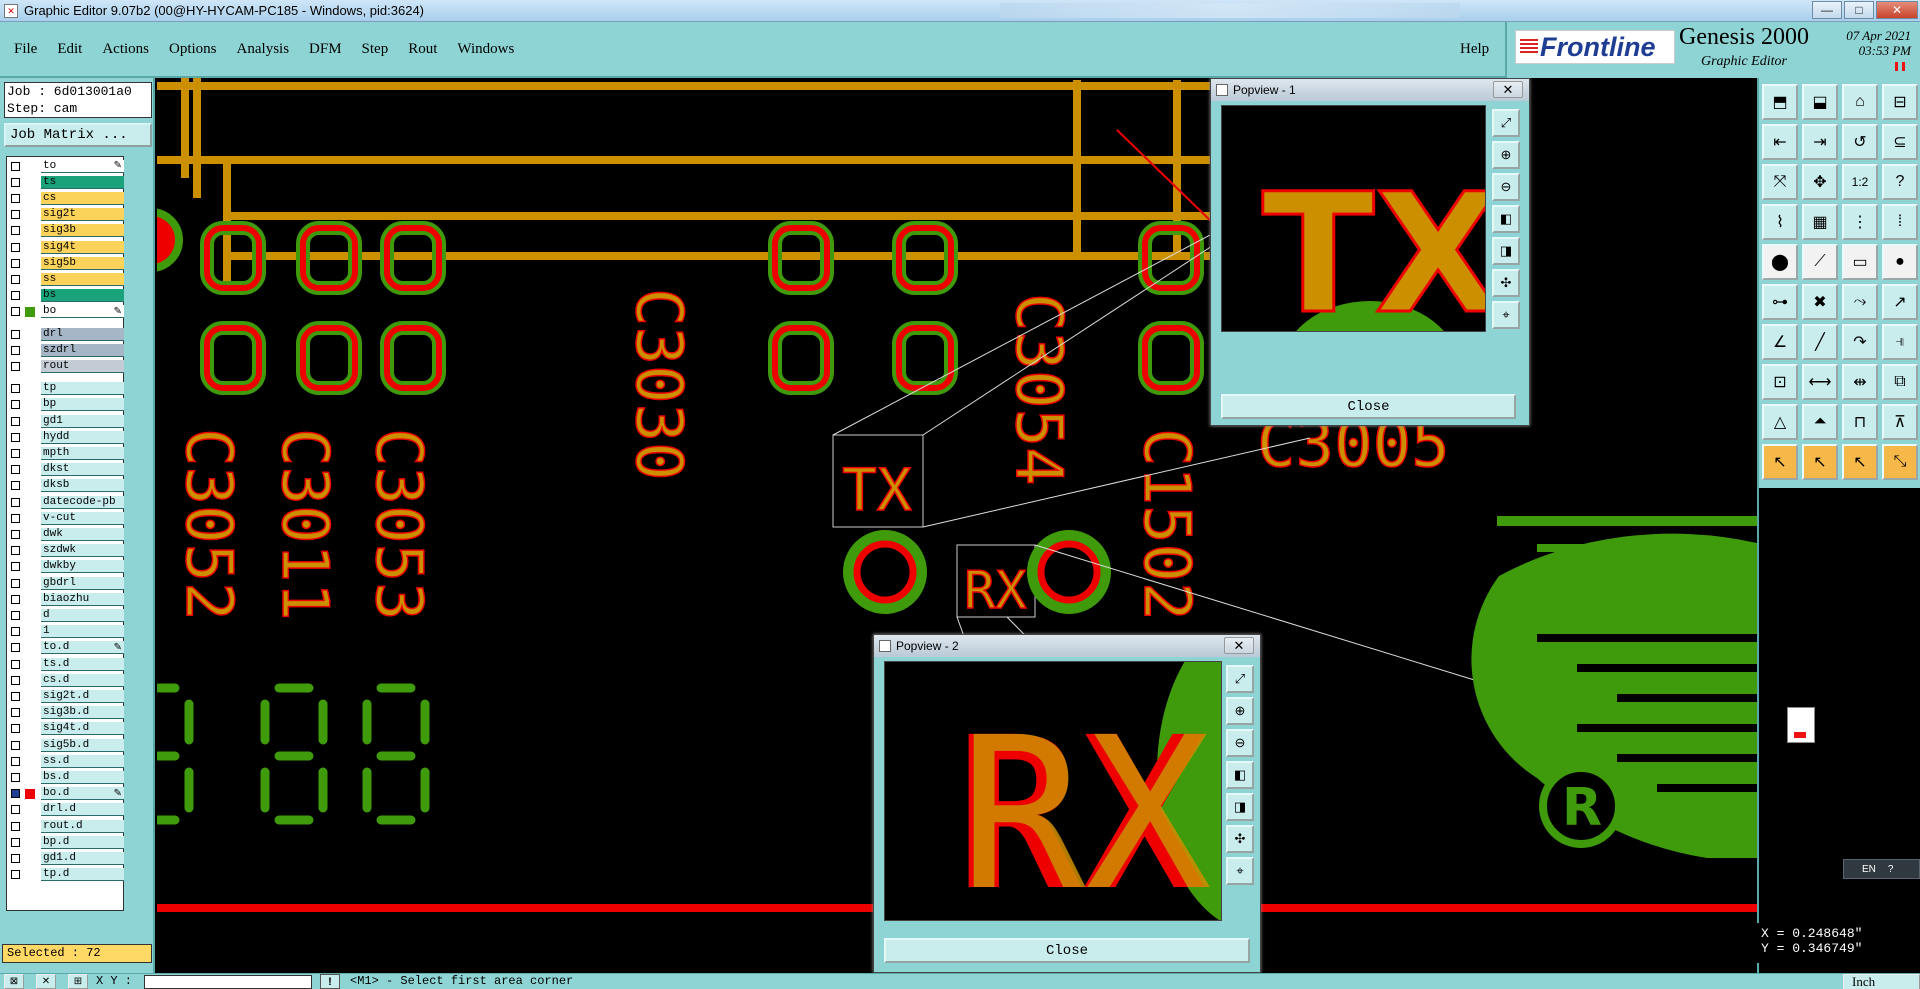  I want to click on delete-icon: ✖, so click(1820, 302).